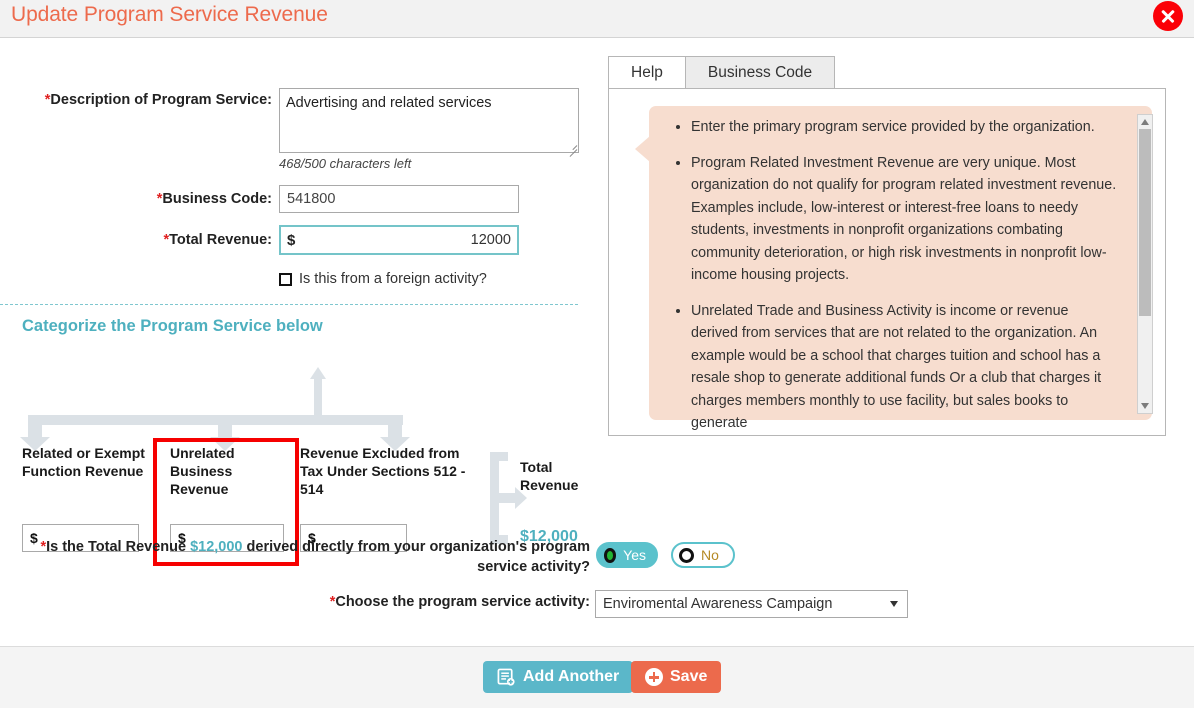  I want to click on category-title: Unrelated Business Revenue, so click(202, 471).